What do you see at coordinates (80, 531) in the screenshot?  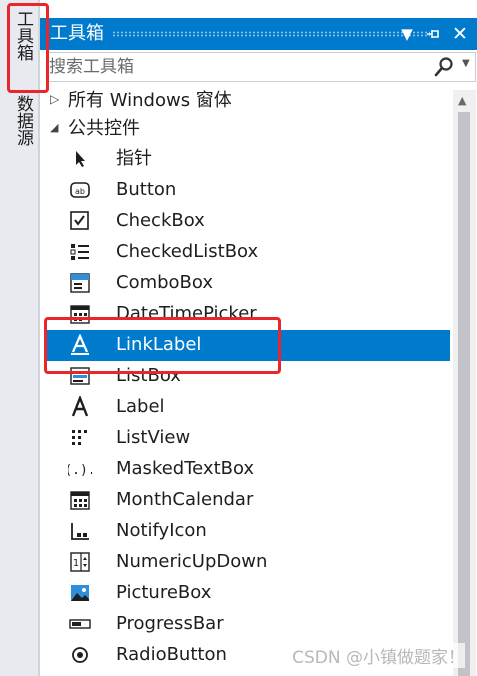 I see `notifyicon-icon` at bounding box center [80, 531].